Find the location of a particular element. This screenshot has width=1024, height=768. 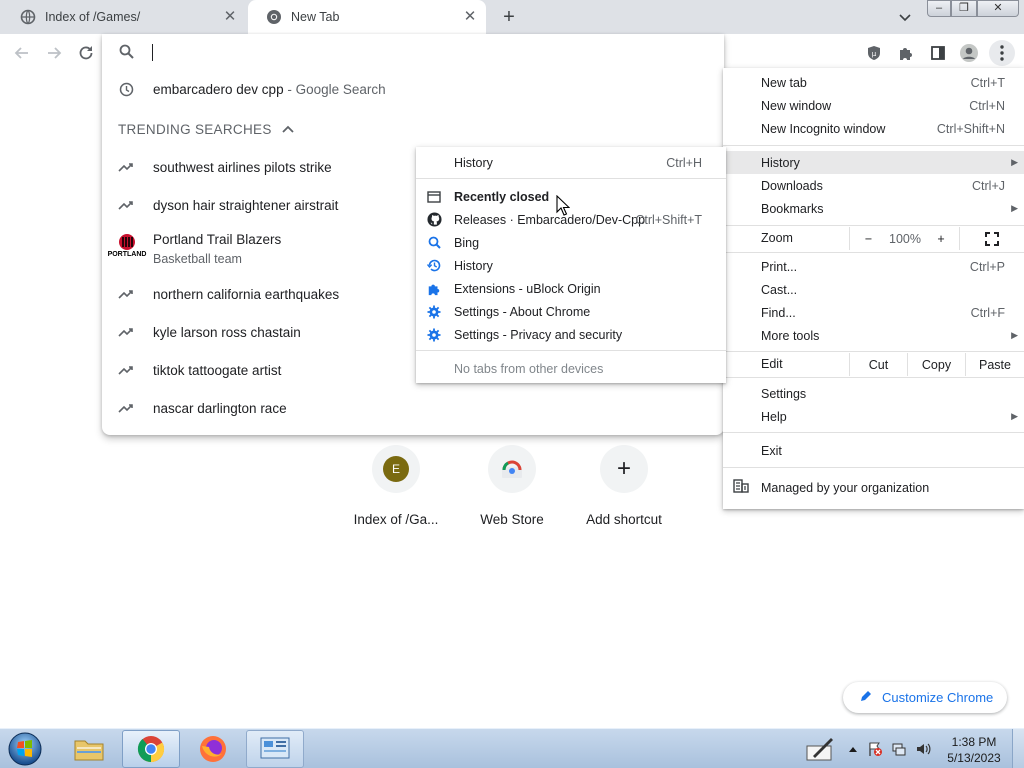

history-suggestion: embarcadero dev cpp - Google Search is located at coordinates (413, 89).